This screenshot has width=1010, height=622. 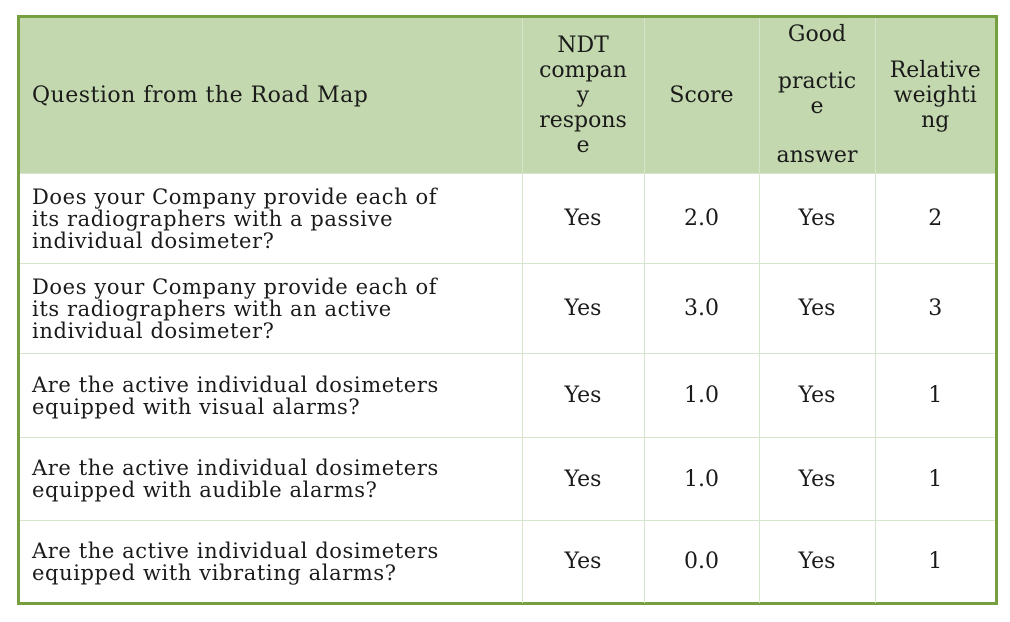 I want to click on score-cell: 2.0, so click(x=701, y=218).